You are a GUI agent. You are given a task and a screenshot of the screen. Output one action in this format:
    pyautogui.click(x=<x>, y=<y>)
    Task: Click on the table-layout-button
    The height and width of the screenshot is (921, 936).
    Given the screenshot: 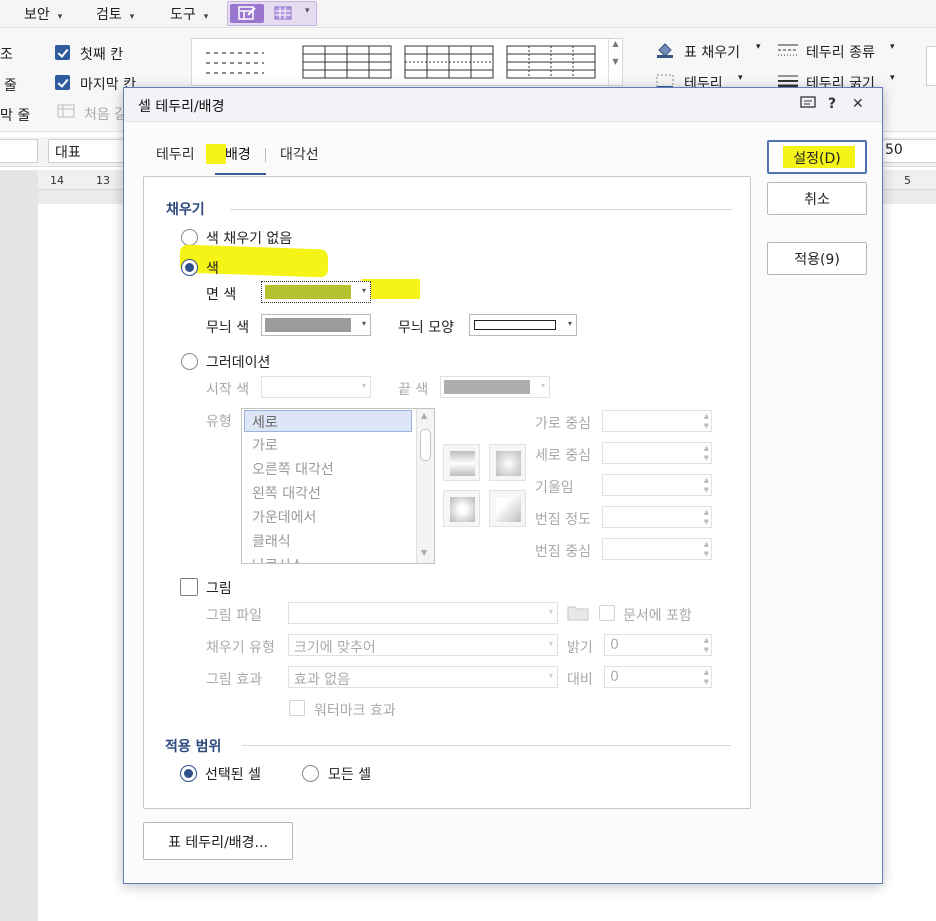 What is the action you would take?
    pyautogui.click(x=283, y=13)
    